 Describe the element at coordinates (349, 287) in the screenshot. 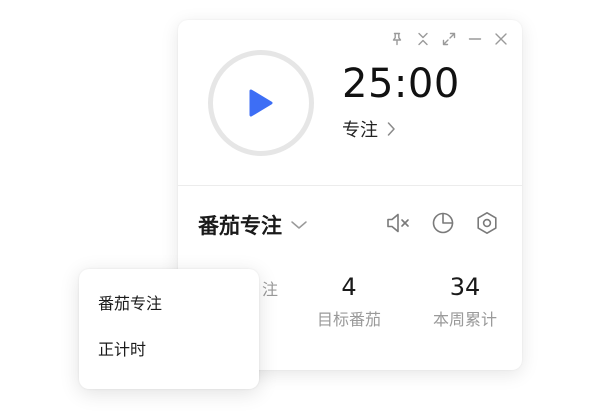

I see `stat-value: 4` at that location.